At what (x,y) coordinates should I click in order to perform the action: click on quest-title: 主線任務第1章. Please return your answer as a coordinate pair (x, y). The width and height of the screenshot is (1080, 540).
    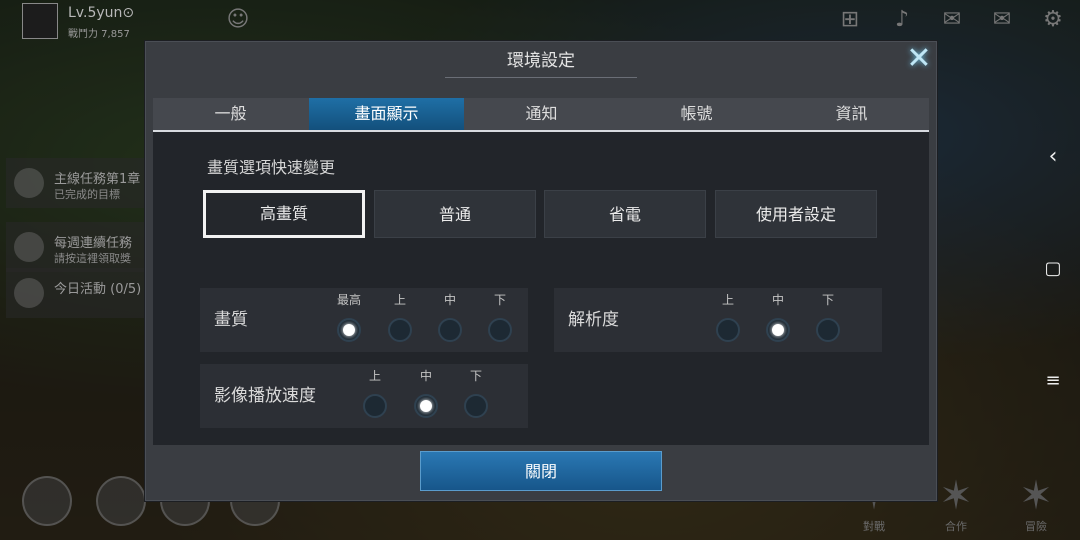
    Looking at the image, I should click on (97, 179).